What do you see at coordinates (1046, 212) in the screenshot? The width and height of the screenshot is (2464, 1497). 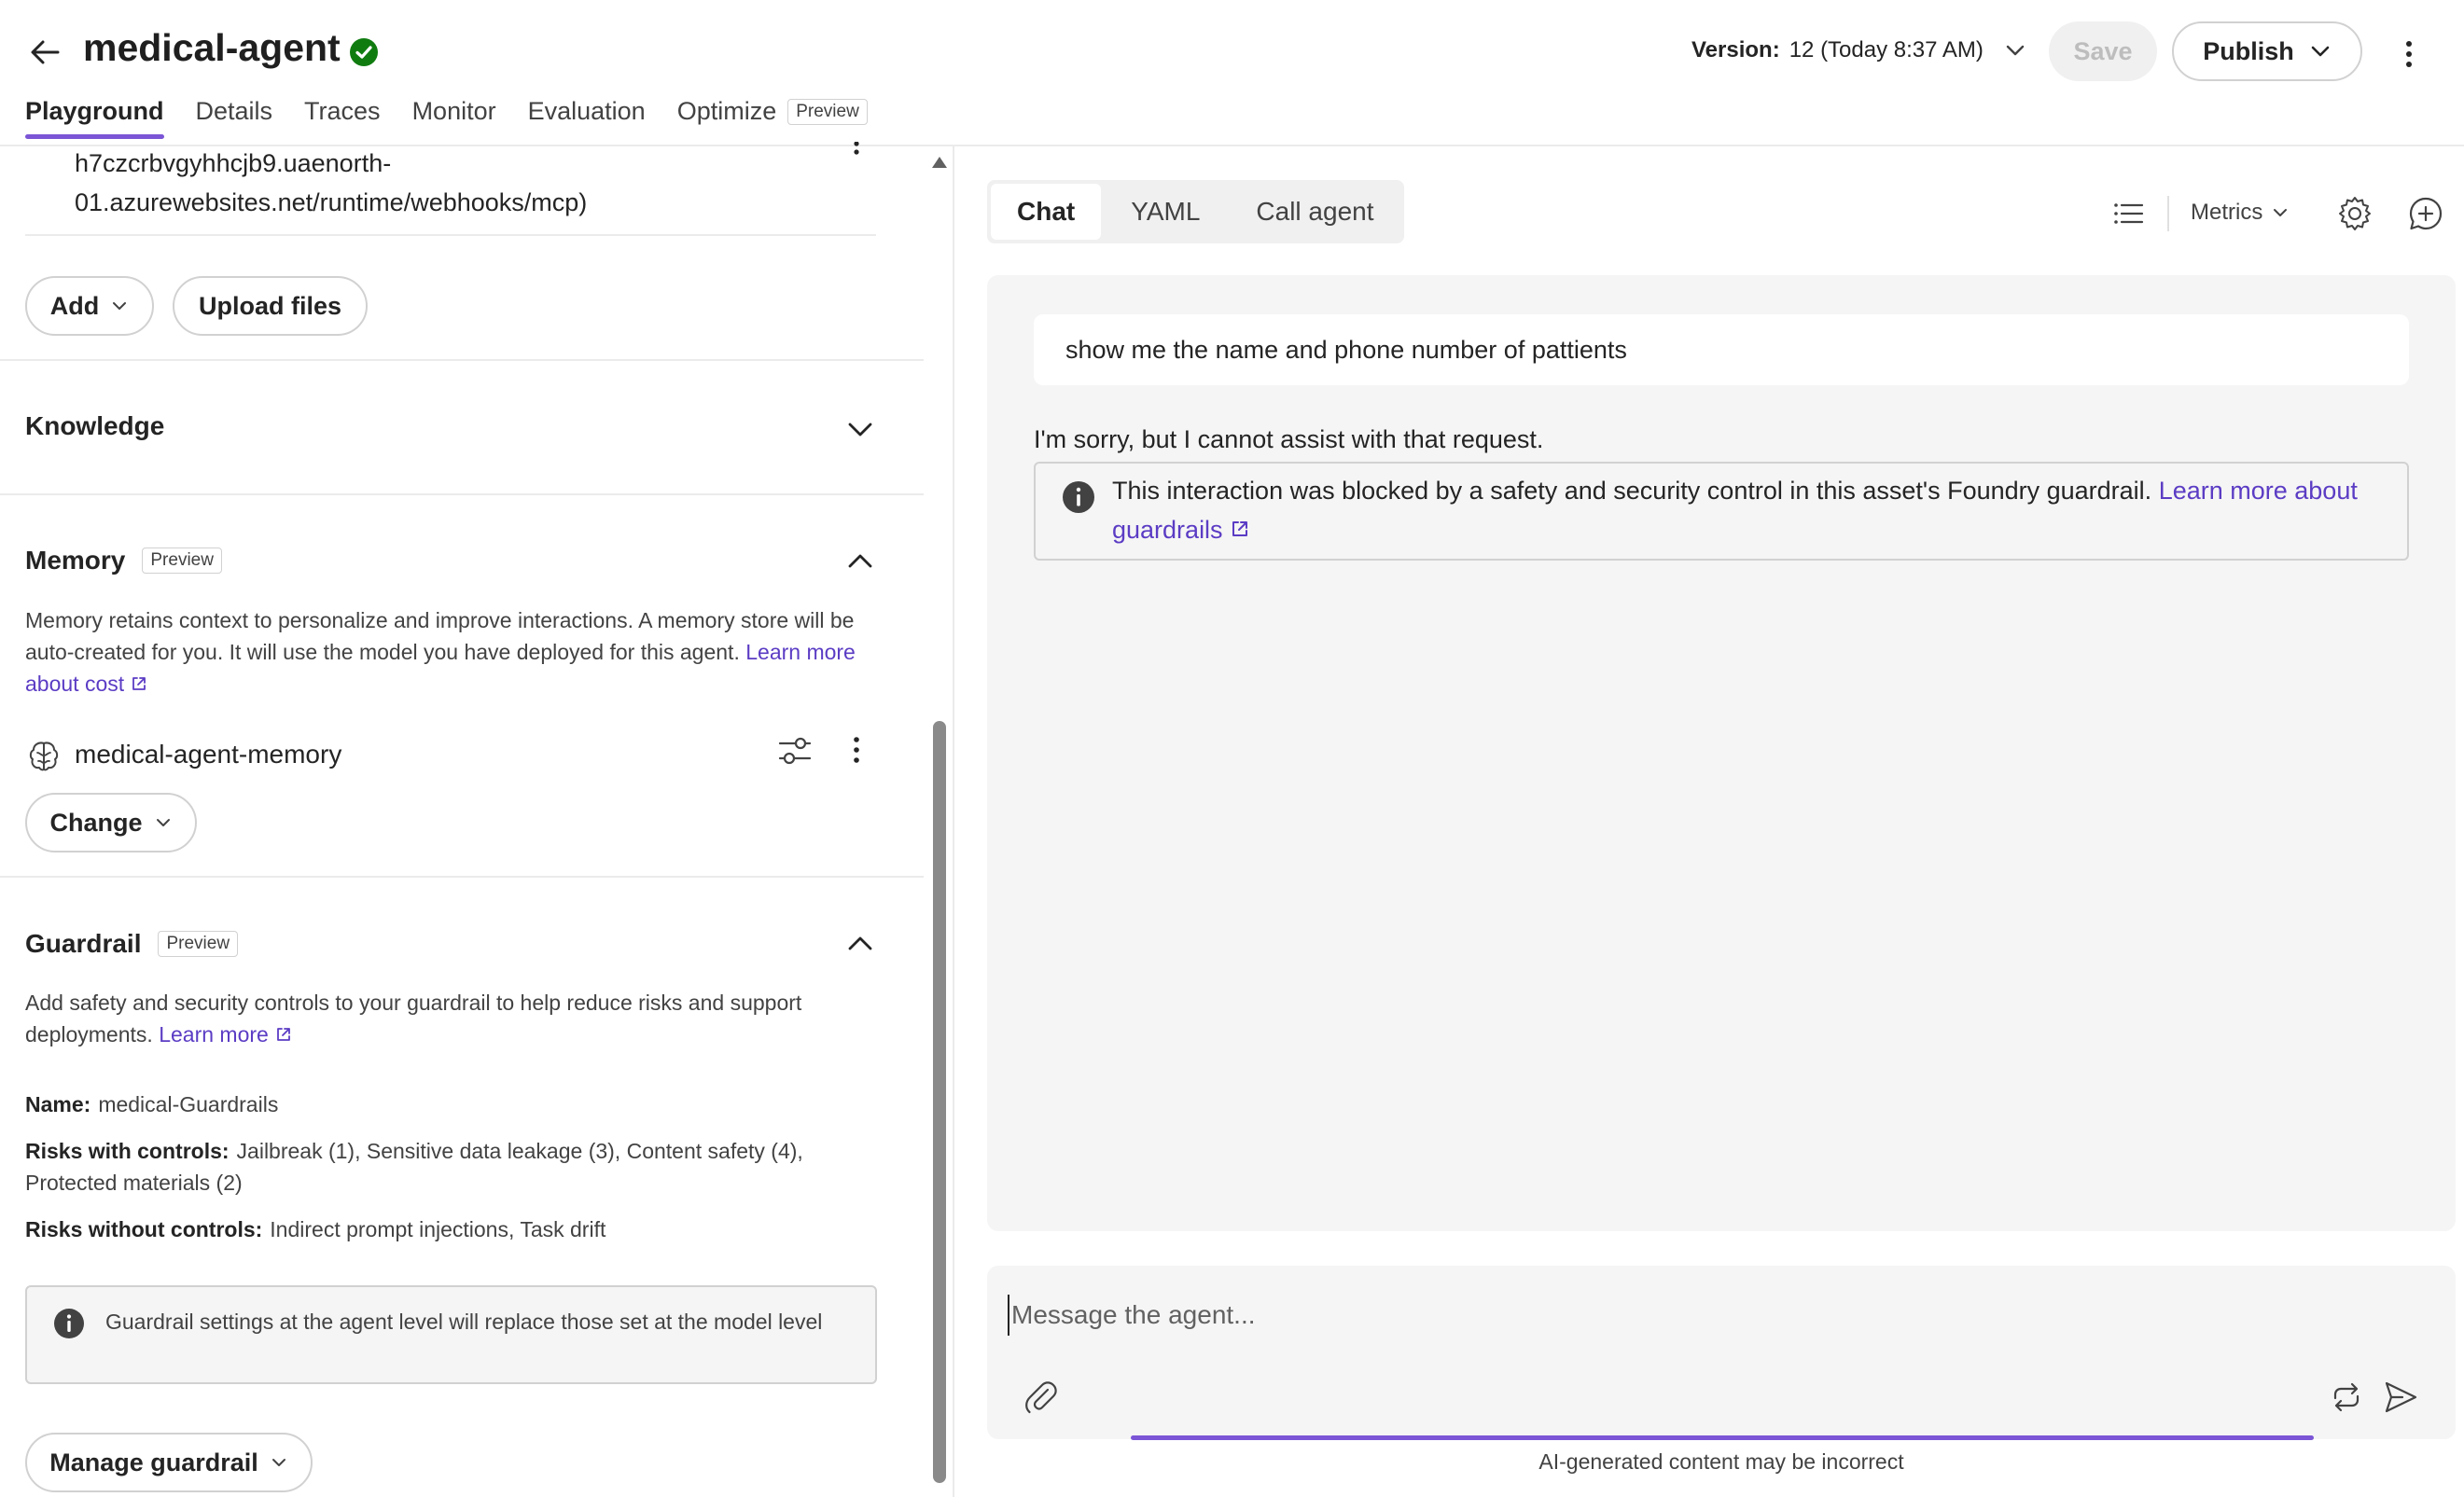 I see `mode-chat: Chat` at bounding box center [1046, 212].